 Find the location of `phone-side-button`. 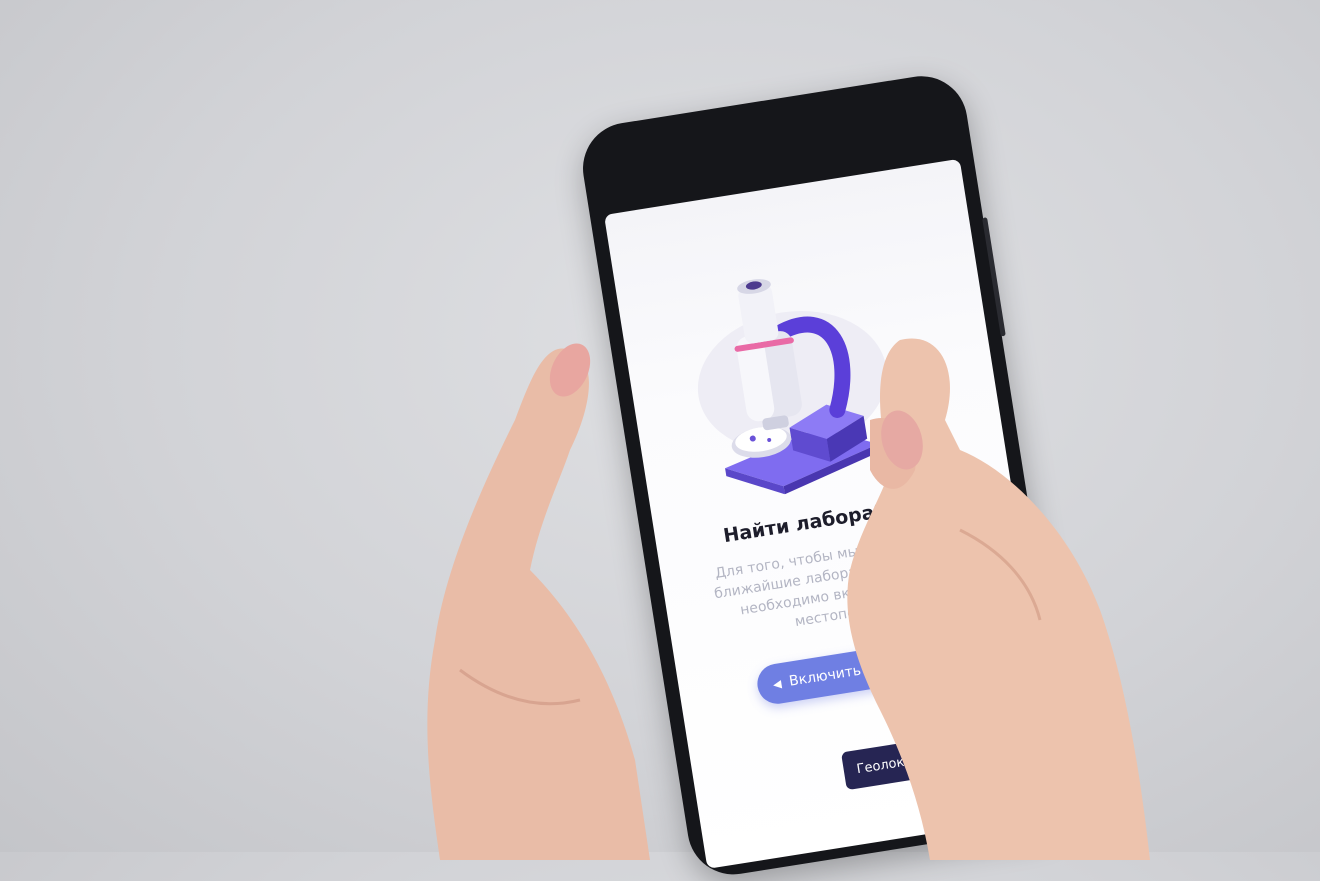

phone-side-button is located at coordinates (994, 277).